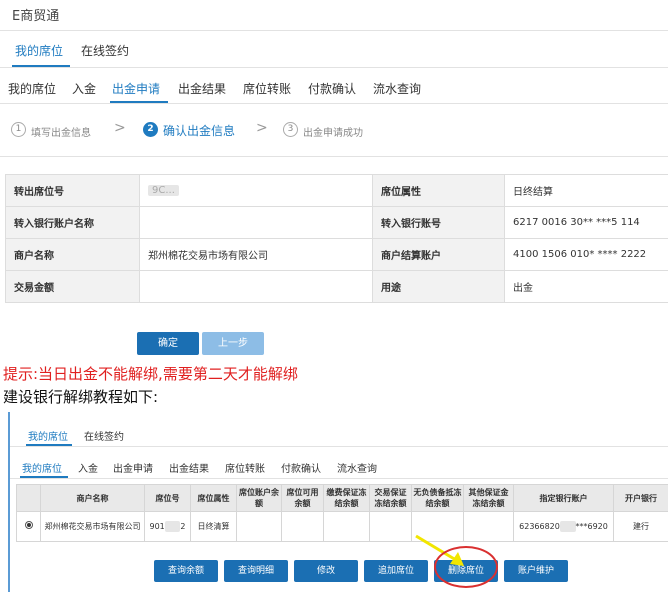 The height and width of the screenshot is (606, 668). I want to click on column-header: 席位属性, so click(213, 498).